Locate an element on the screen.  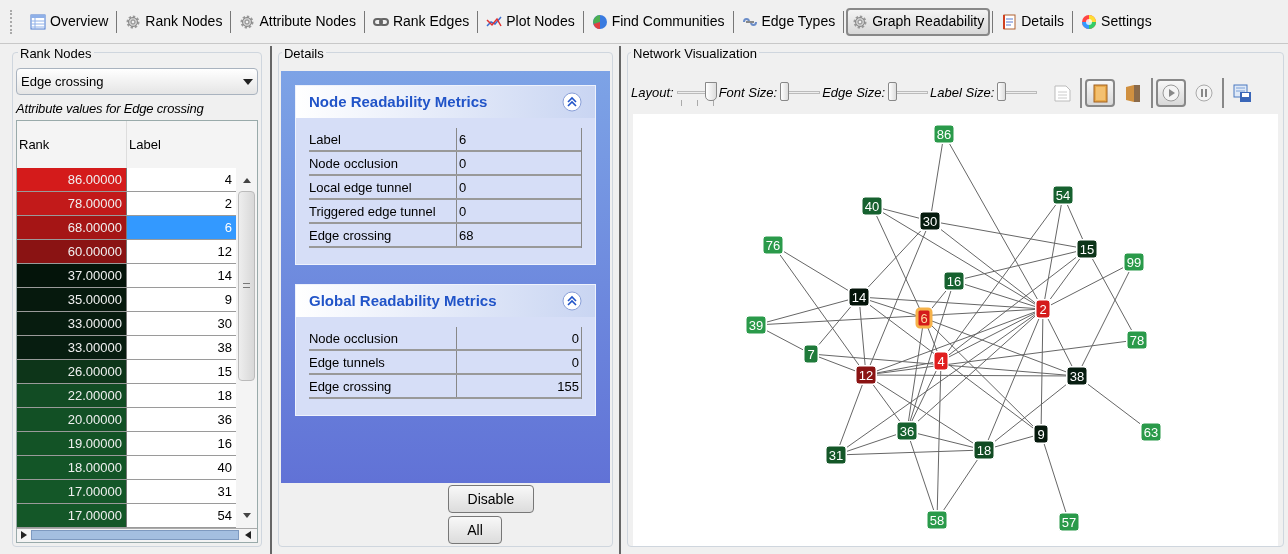
graph-node: 78 is located at coordinates (1137, 340).